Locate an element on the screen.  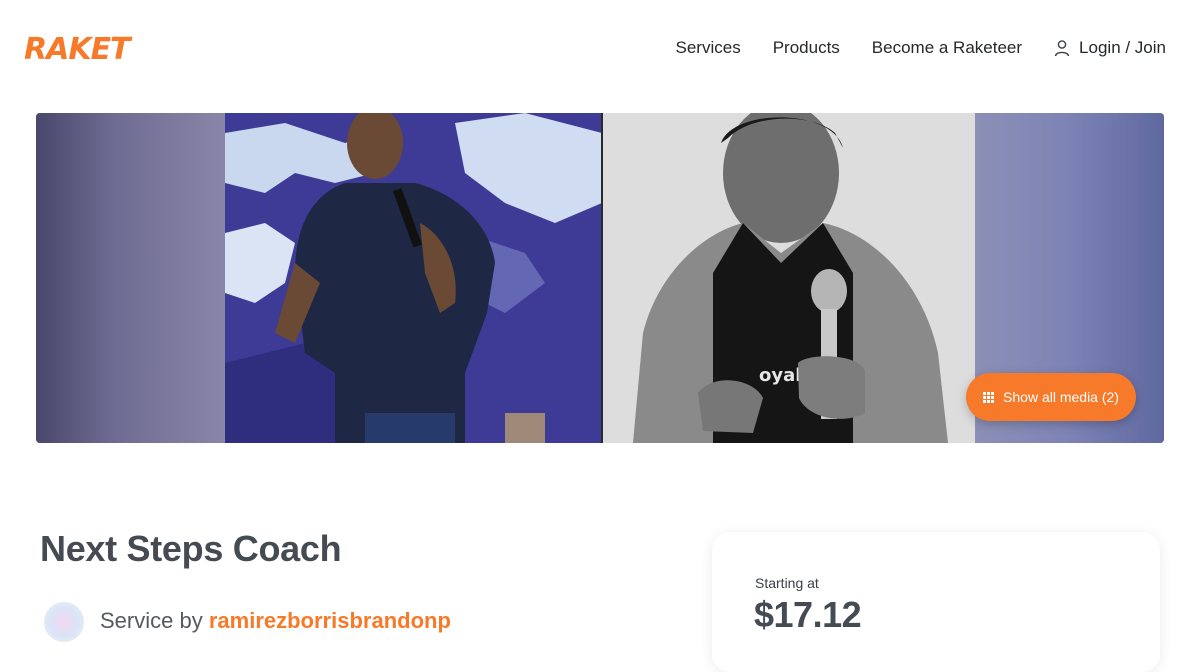
gallery-blur-left is located at coordinates (131, 278).